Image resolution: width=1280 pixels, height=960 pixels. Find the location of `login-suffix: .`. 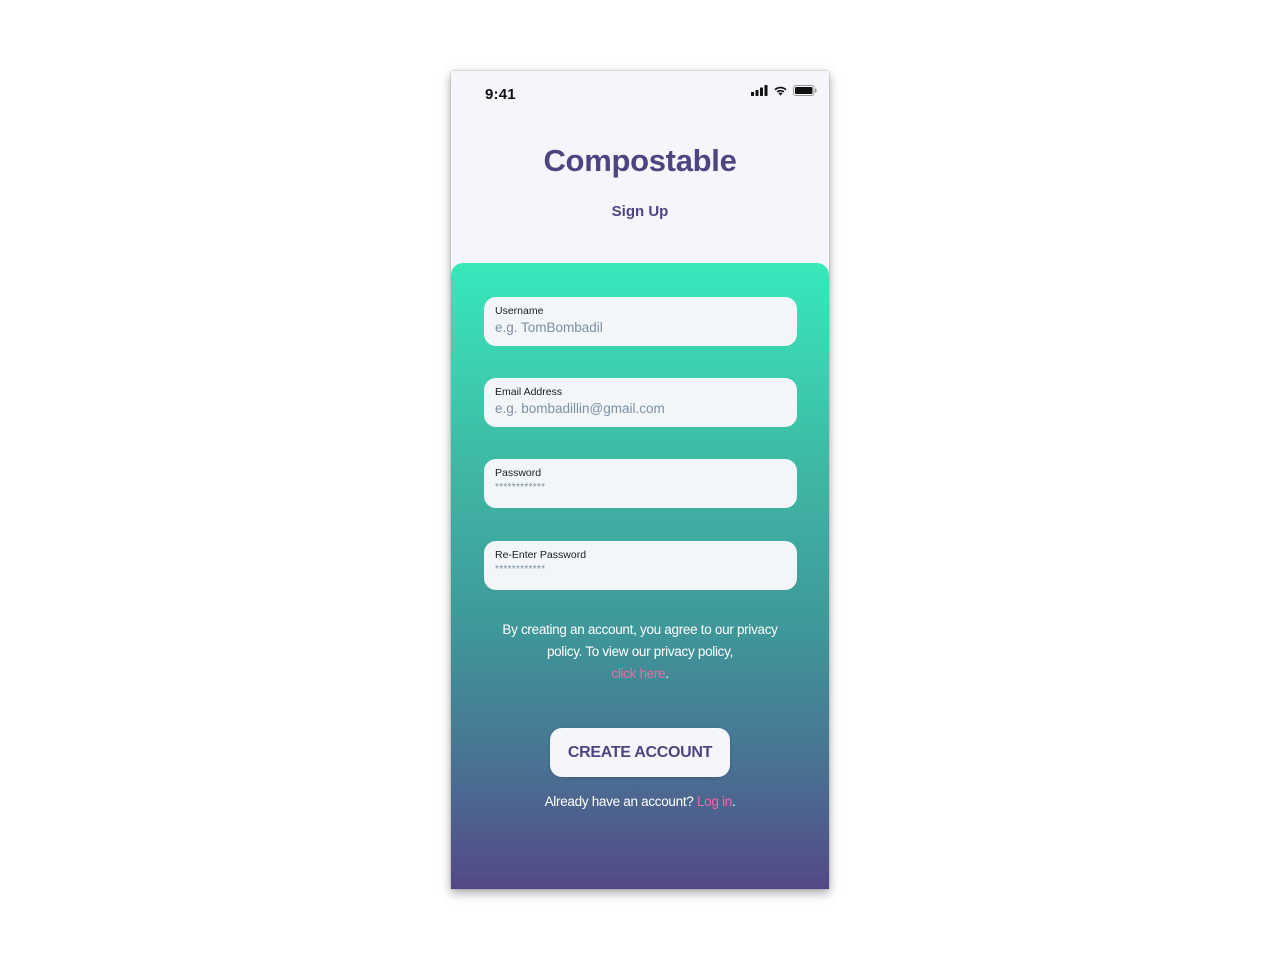

login-suffix: . is located at coordinates (733, 801).